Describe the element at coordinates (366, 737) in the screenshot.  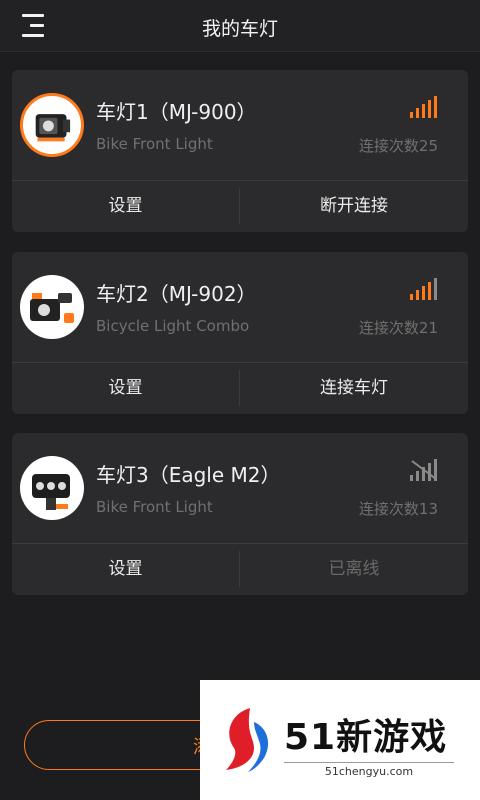
I see `watermark-brand: 51新游戏` at that location.